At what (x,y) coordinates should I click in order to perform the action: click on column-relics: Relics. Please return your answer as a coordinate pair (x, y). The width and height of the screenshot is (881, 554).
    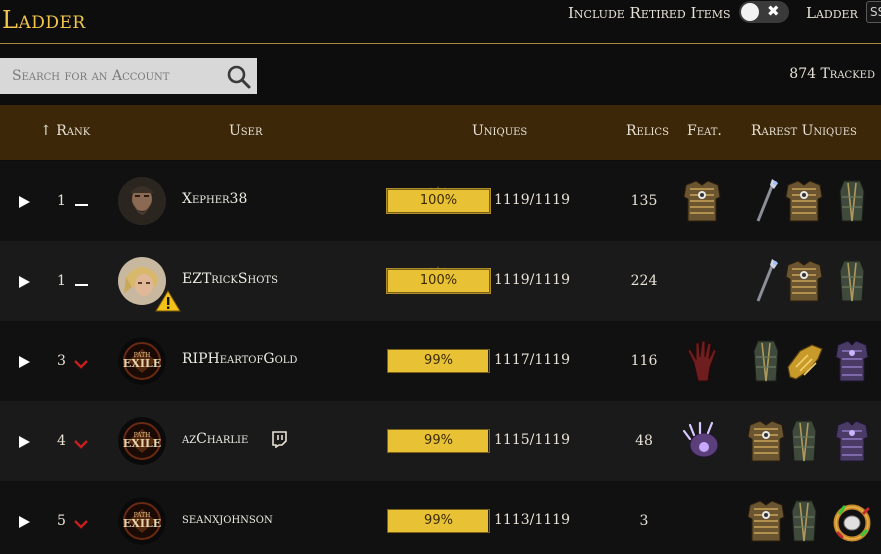
    Looking at the image, I should click on (647, 131).